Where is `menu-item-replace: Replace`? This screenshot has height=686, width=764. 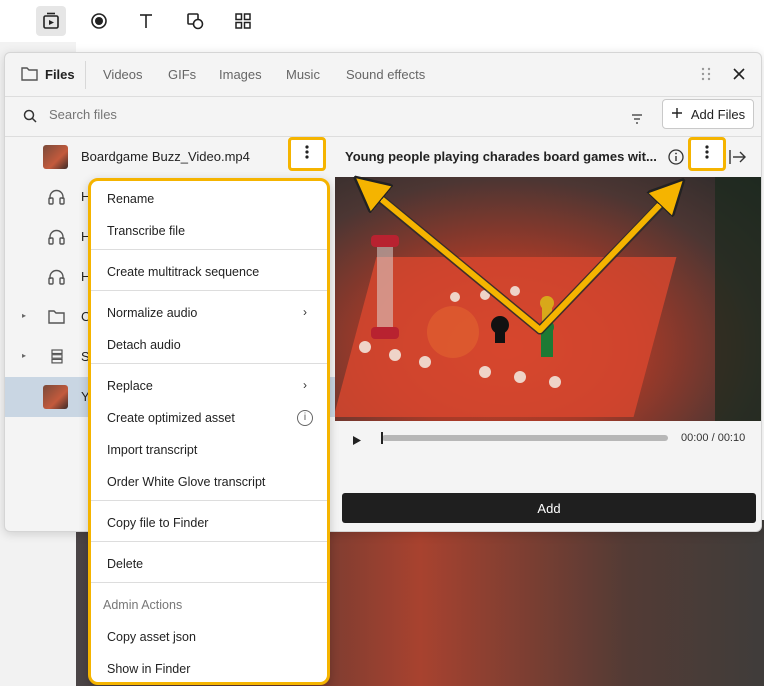
menu-item-replace: Replace is located at coordinates (130, 386).